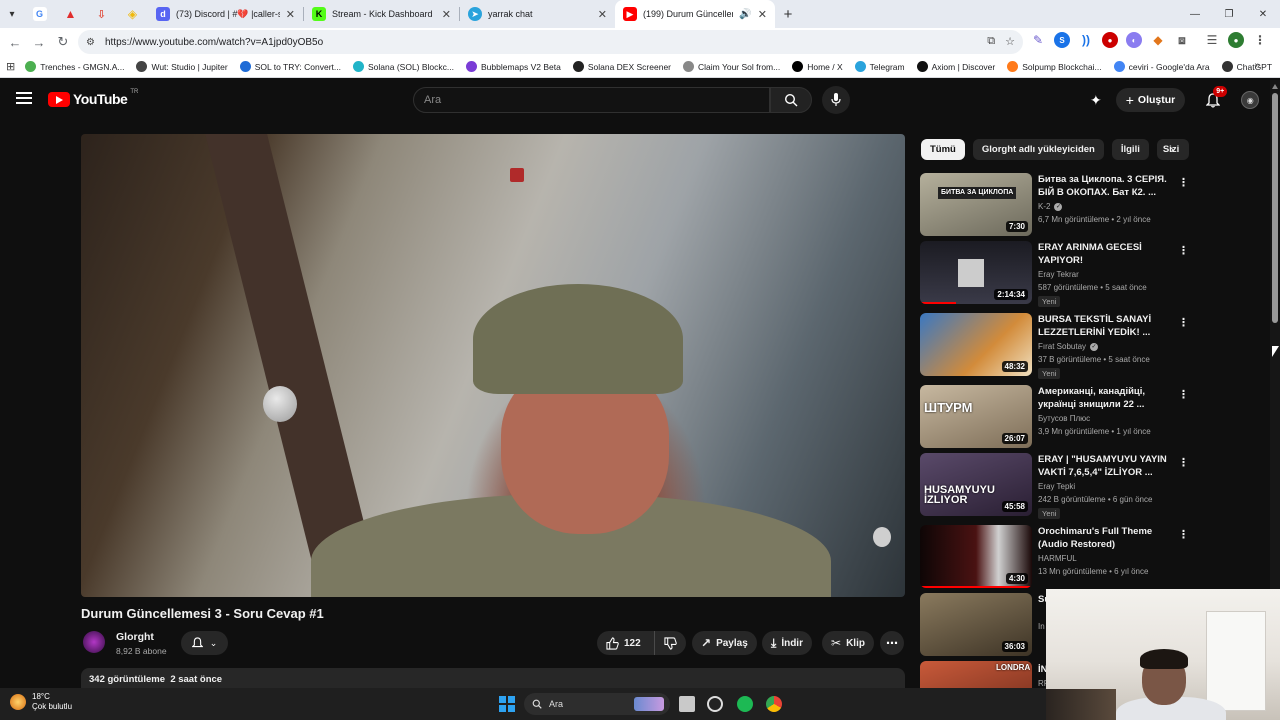 The height and width of the screenshot is (720, 1280). I want to click on obs-icon, so click(715, 704).